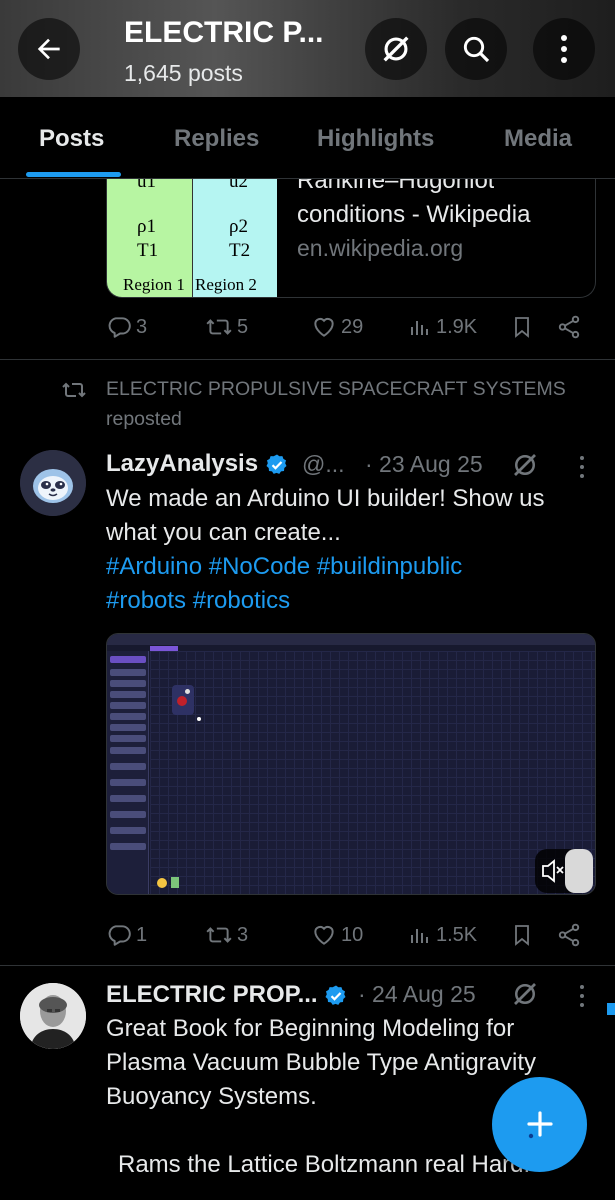 Image resolution: width=615 pixels, height=1200 pixels. Describe the element at coordinates (243, 934) in the screenshot. I see `repost-count: 3` at that location.